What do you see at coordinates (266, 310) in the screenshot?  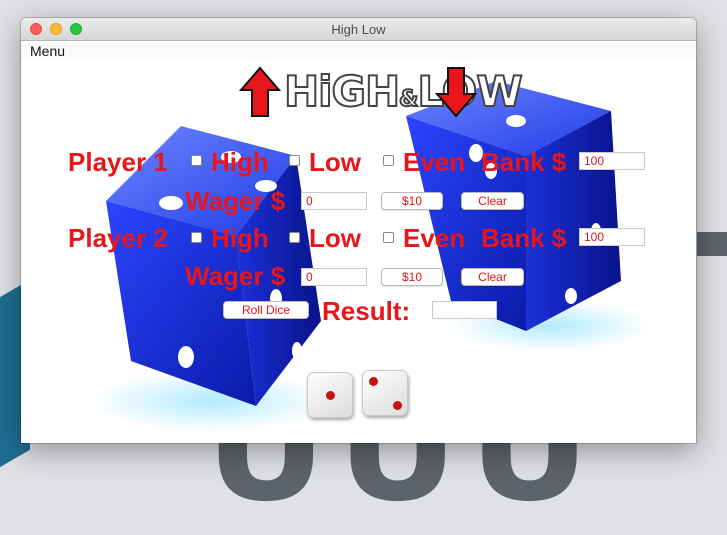 I see `roll-dice-button: Roll Dice` at bounding box center [266, 310].